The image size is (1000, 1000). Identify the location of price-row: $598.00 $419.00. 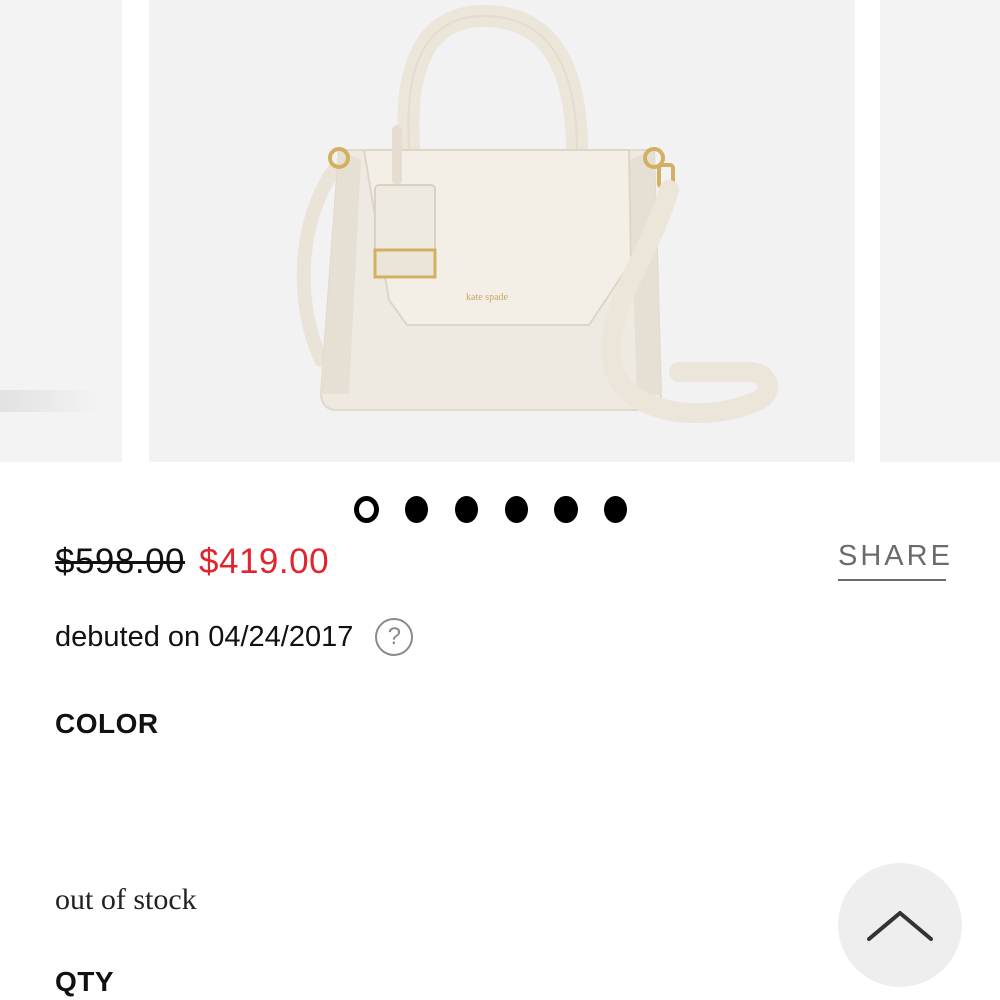
(192, 567).